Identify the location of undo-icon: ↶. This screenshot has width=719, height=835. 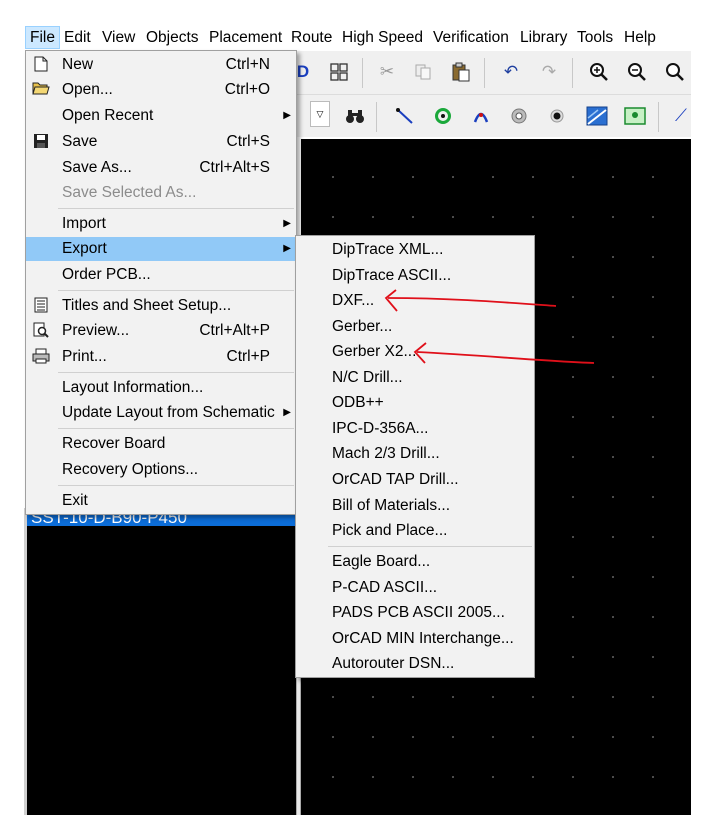
(511, 72).